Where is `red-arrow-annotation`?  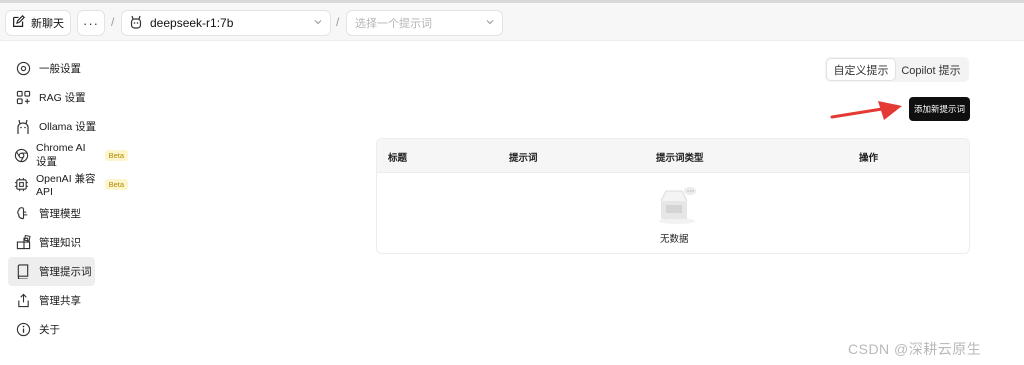
red-arrow-annotation is located at coordinates (866, 110).